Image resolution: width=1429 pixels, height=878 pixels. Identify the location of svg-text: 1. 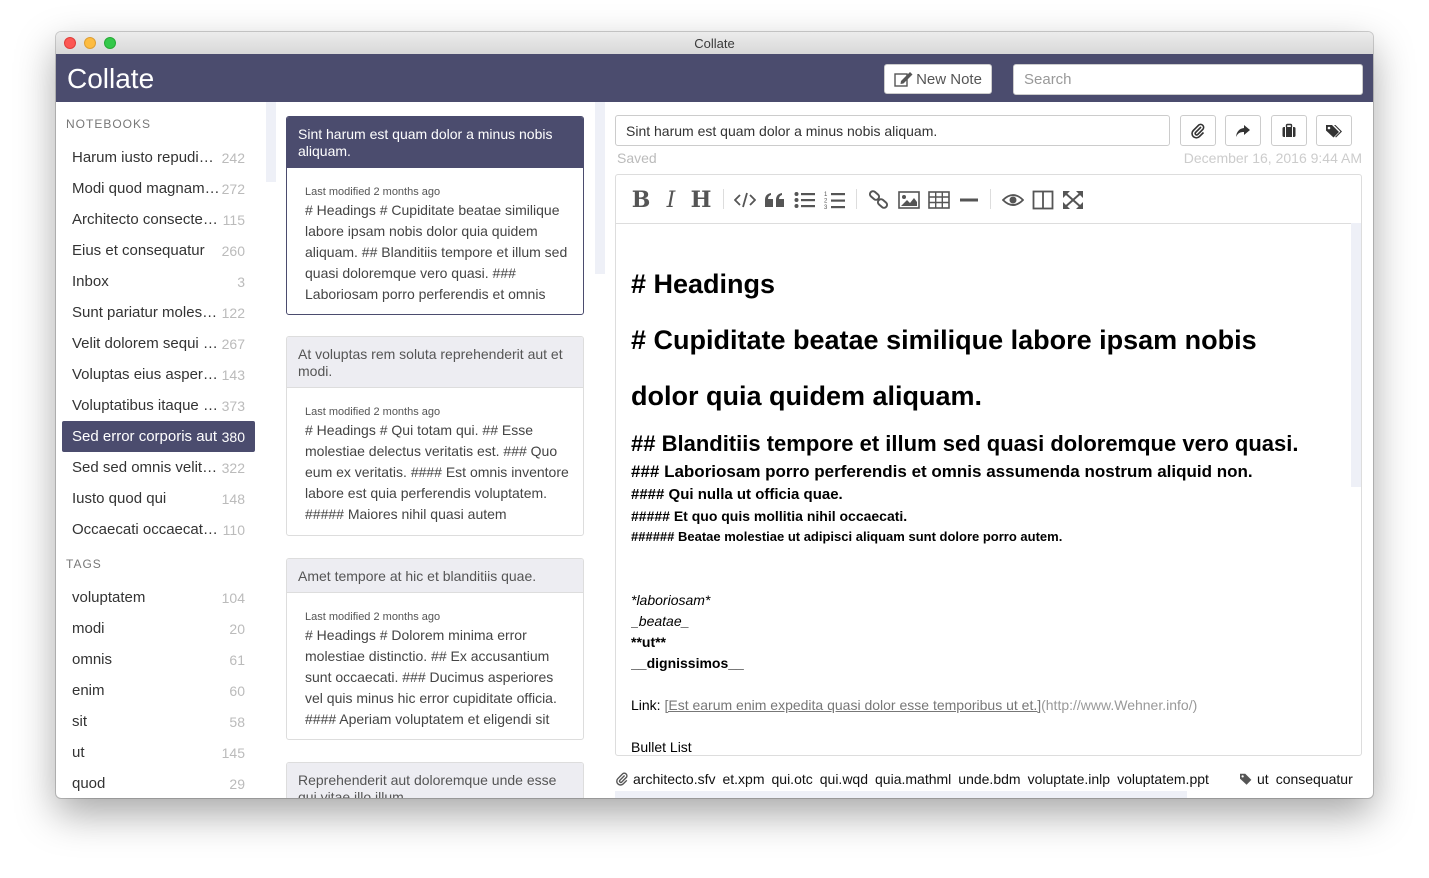
(826, 195).